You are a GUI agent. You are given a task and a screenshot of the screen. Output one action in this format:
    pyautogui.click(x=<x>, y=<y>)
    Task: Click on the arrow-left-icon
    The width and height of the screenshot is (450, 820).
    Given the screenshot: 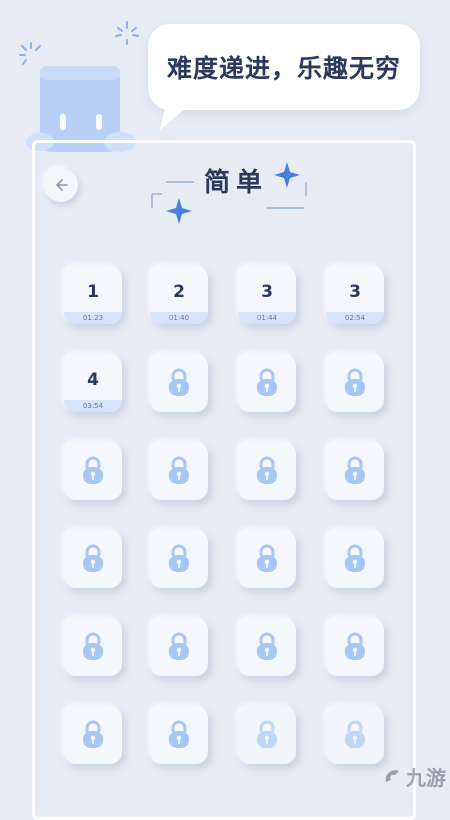 What is the action you would take?
    pyautogui.click(x=62, y=185)
    